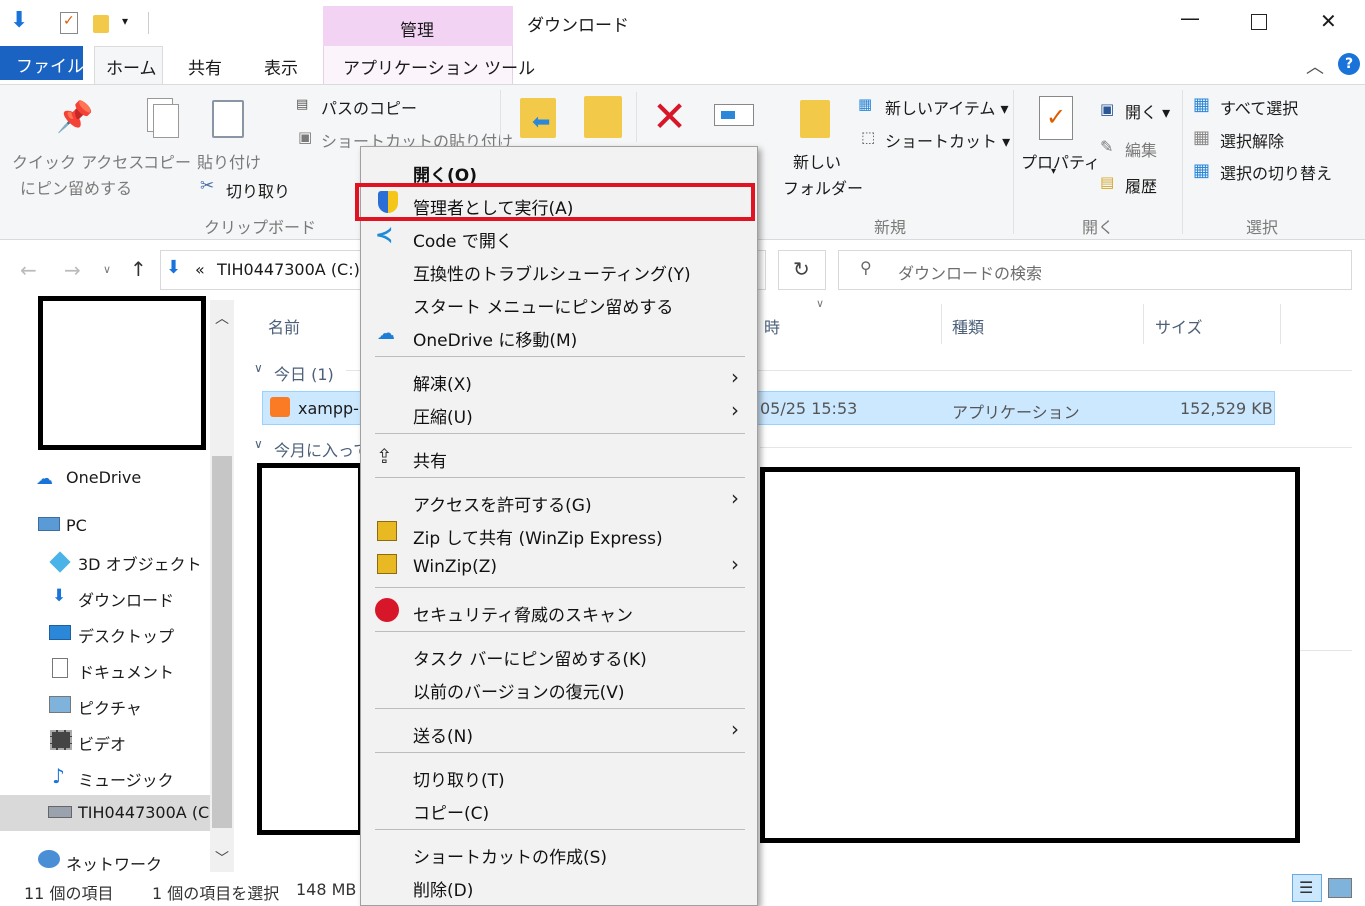 The width and height of the screenshot is (1365, 906). Describe the element at coordinates (1307, 888) in the screenshot. I see `details-view-icon: ☰` at that location.